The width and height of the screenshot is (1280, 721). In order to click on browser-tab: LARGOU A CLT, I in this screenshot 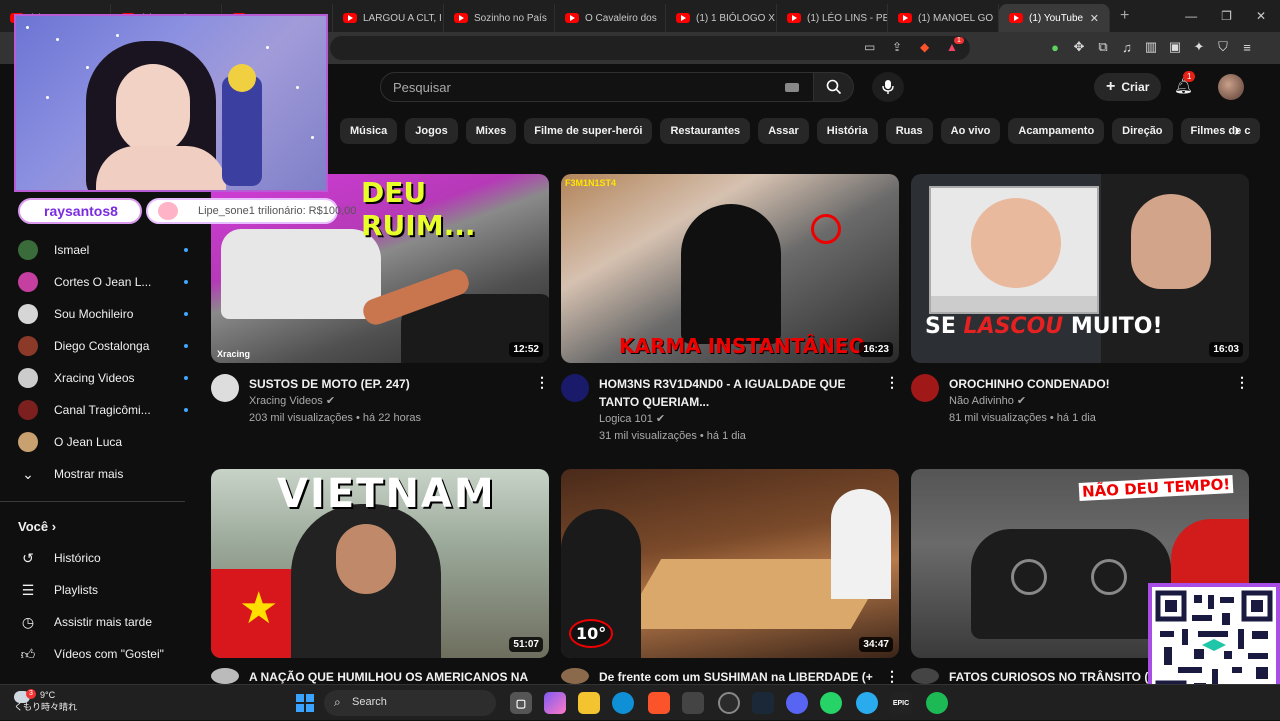, I will do `click(388, 18)`.